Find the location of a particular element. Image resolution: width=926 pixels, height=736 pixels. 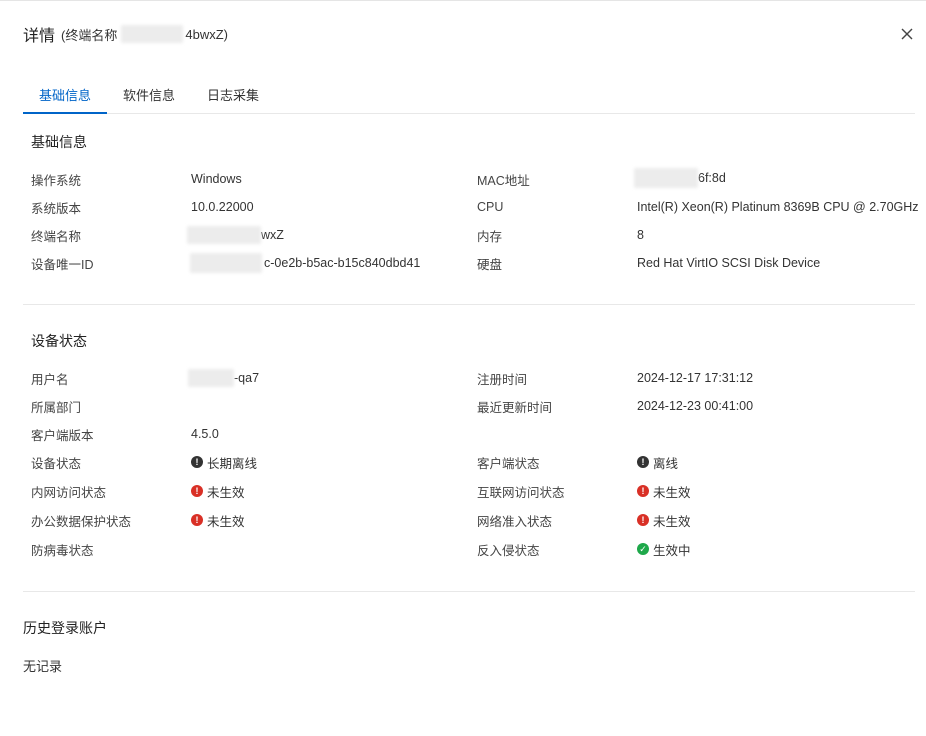

drawer-title: 详情 is located at coordinates (39, 36).